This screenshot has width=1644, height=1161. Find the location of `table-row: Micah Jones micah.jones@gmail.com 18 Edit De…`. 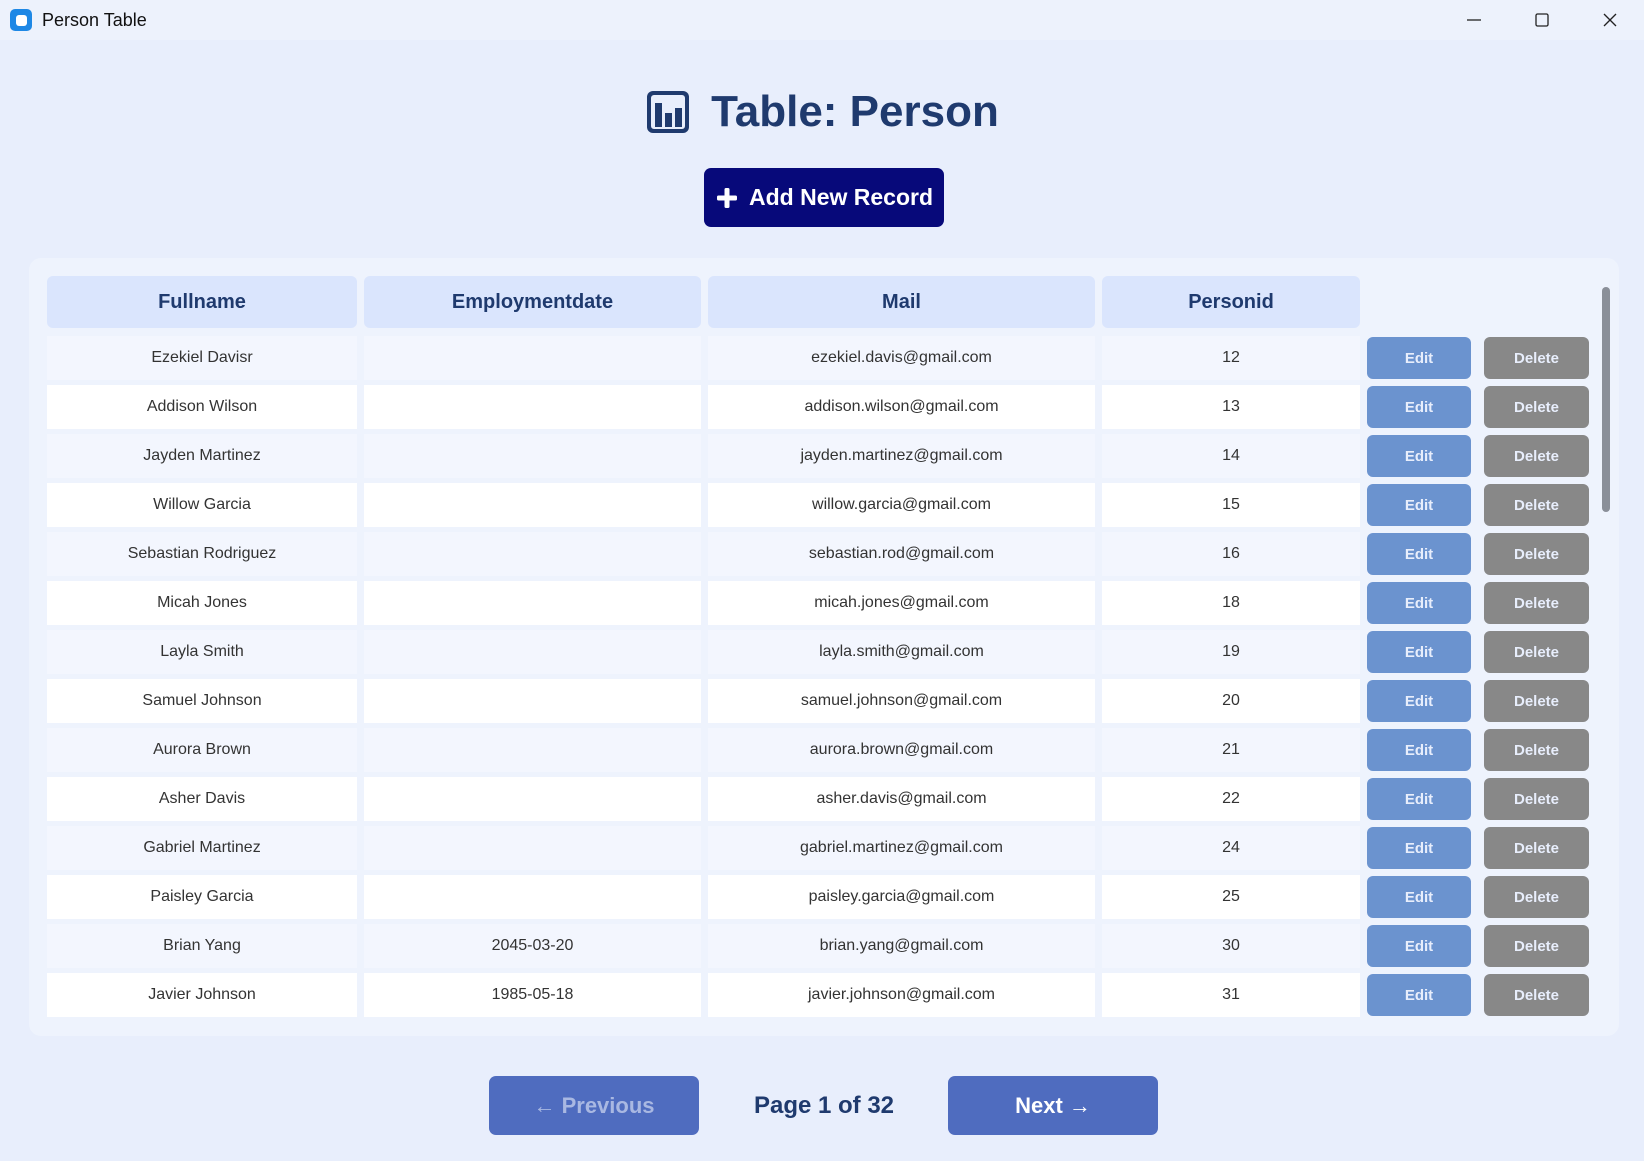

table-row: Micah Jones micah.jones@gmail.com 18 Edit De… is located at coordinates (819, 603).